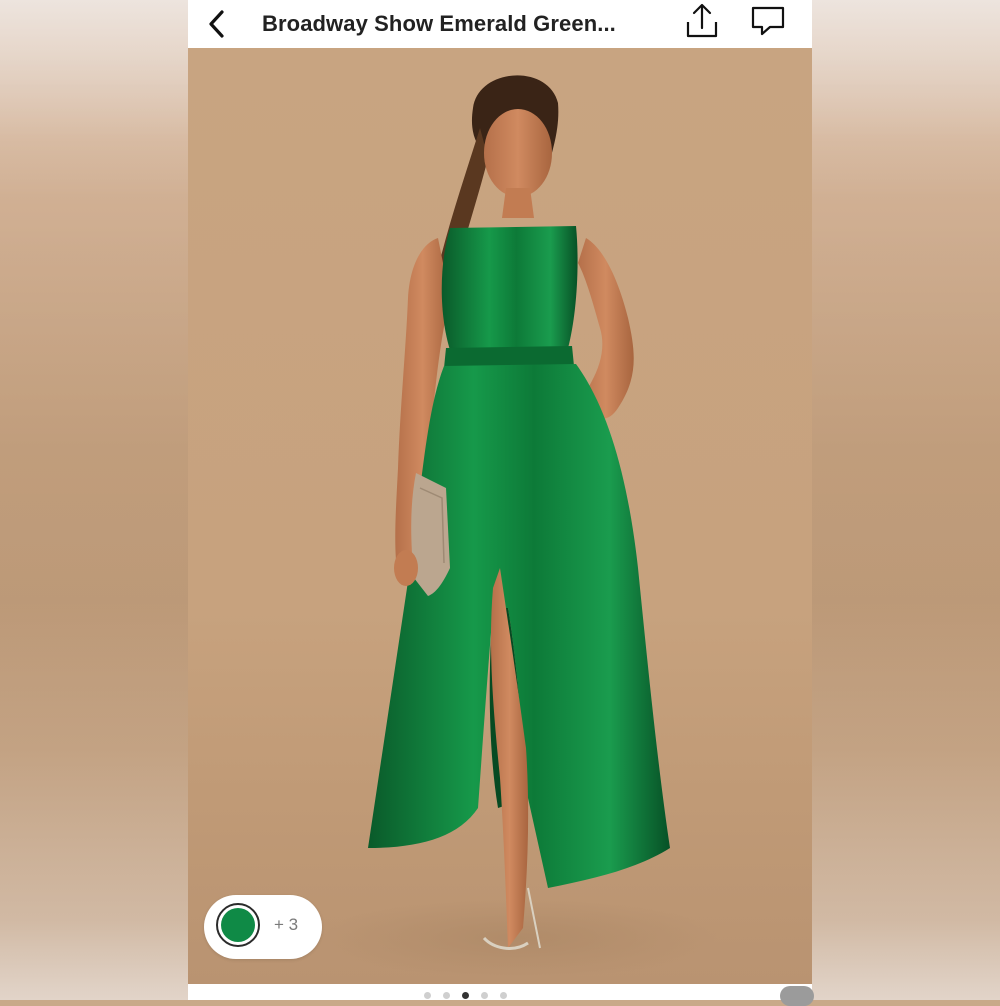 The width and height of the screenshot is (1000, 1006). I want to click on comment-button, so click(768, 22).